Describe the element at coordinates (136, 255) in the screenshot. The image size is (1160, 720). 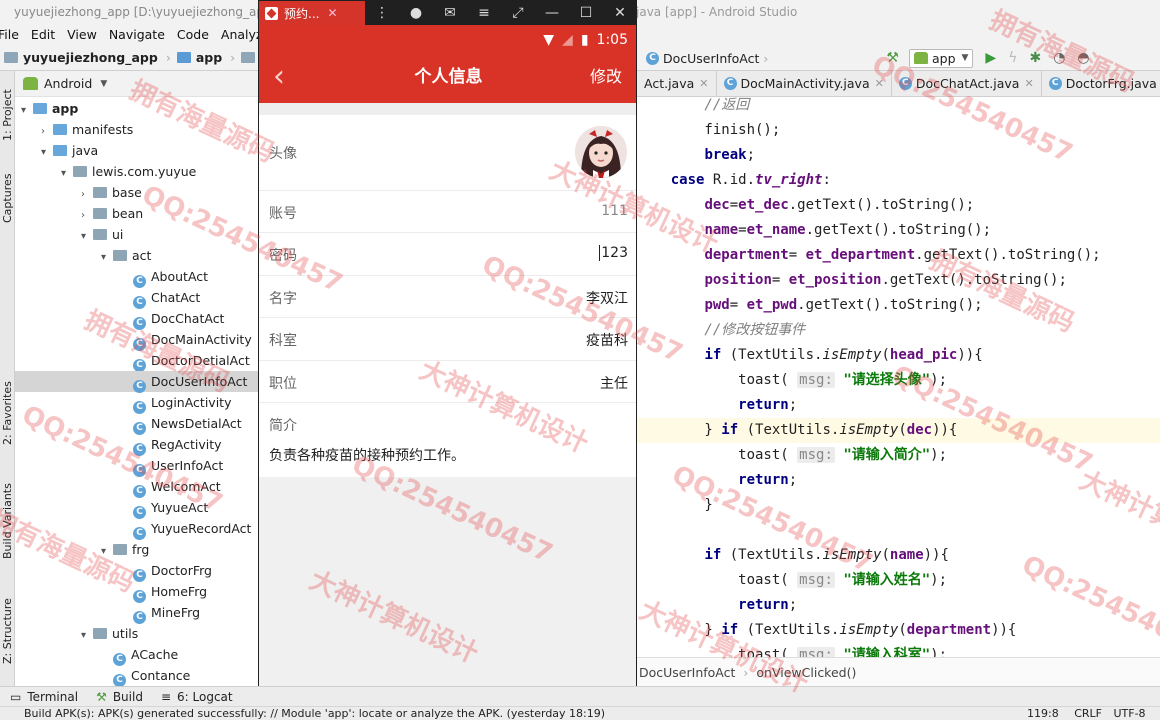
I see `tree-item-act: ▾ act` at that location.